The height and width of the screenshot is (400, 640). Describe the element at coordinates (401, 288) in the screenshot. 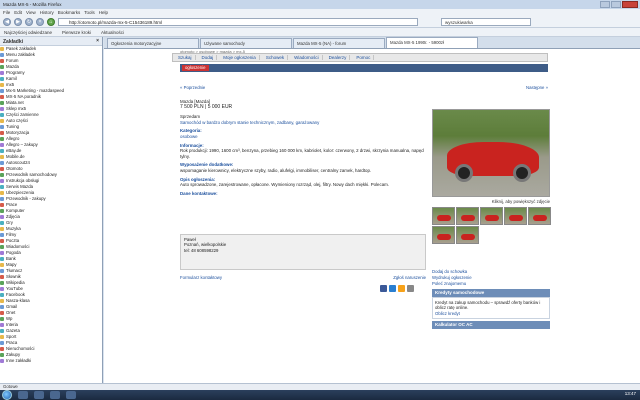

I see `rss-icon` at that location.